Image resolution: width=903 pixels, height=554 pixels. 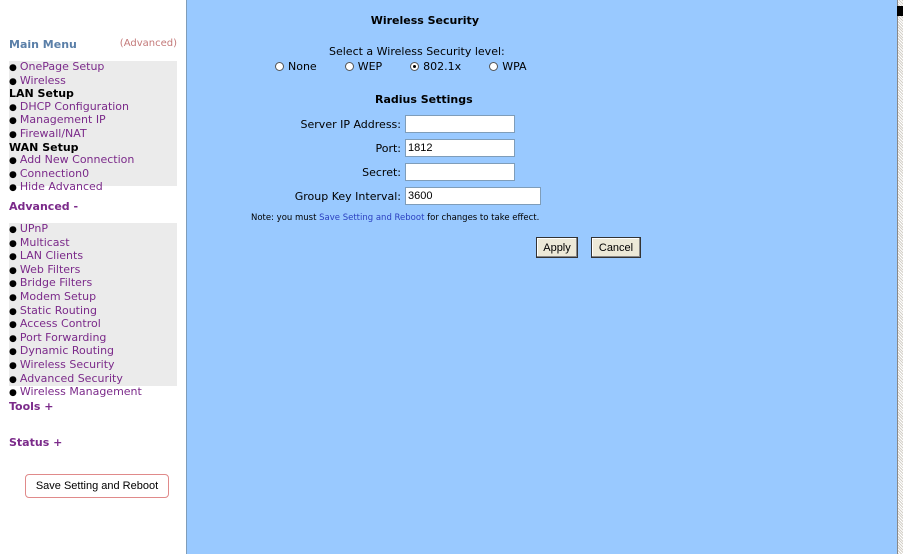 I want to click on advanced-menu-link: Dynamic Routing, so click(x=67, y=351).